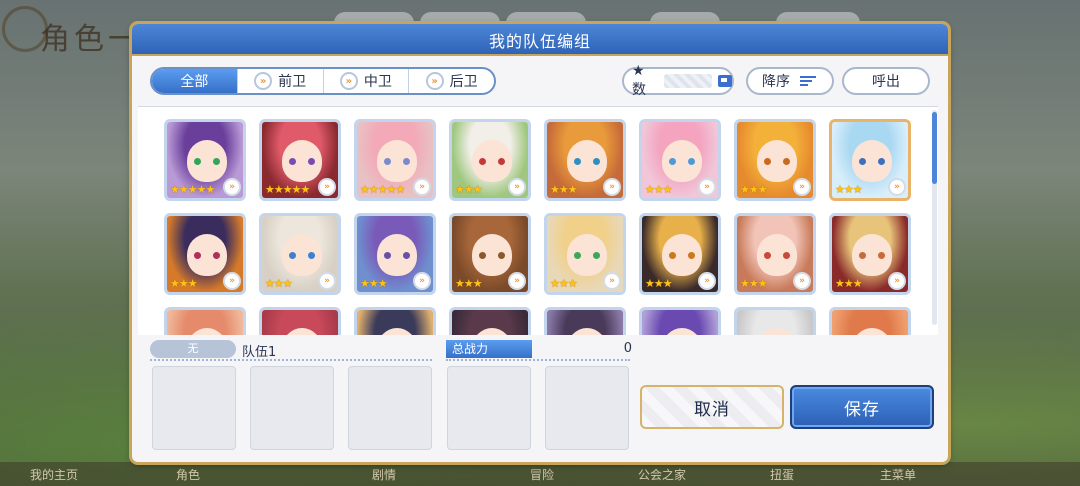 The width and height of the screenshot is (1080, 486). What do you see at coordinates (782, 475) in the screenshot?
I see `background-nav-item: 扭蛋` at bounding box center [782, 475].